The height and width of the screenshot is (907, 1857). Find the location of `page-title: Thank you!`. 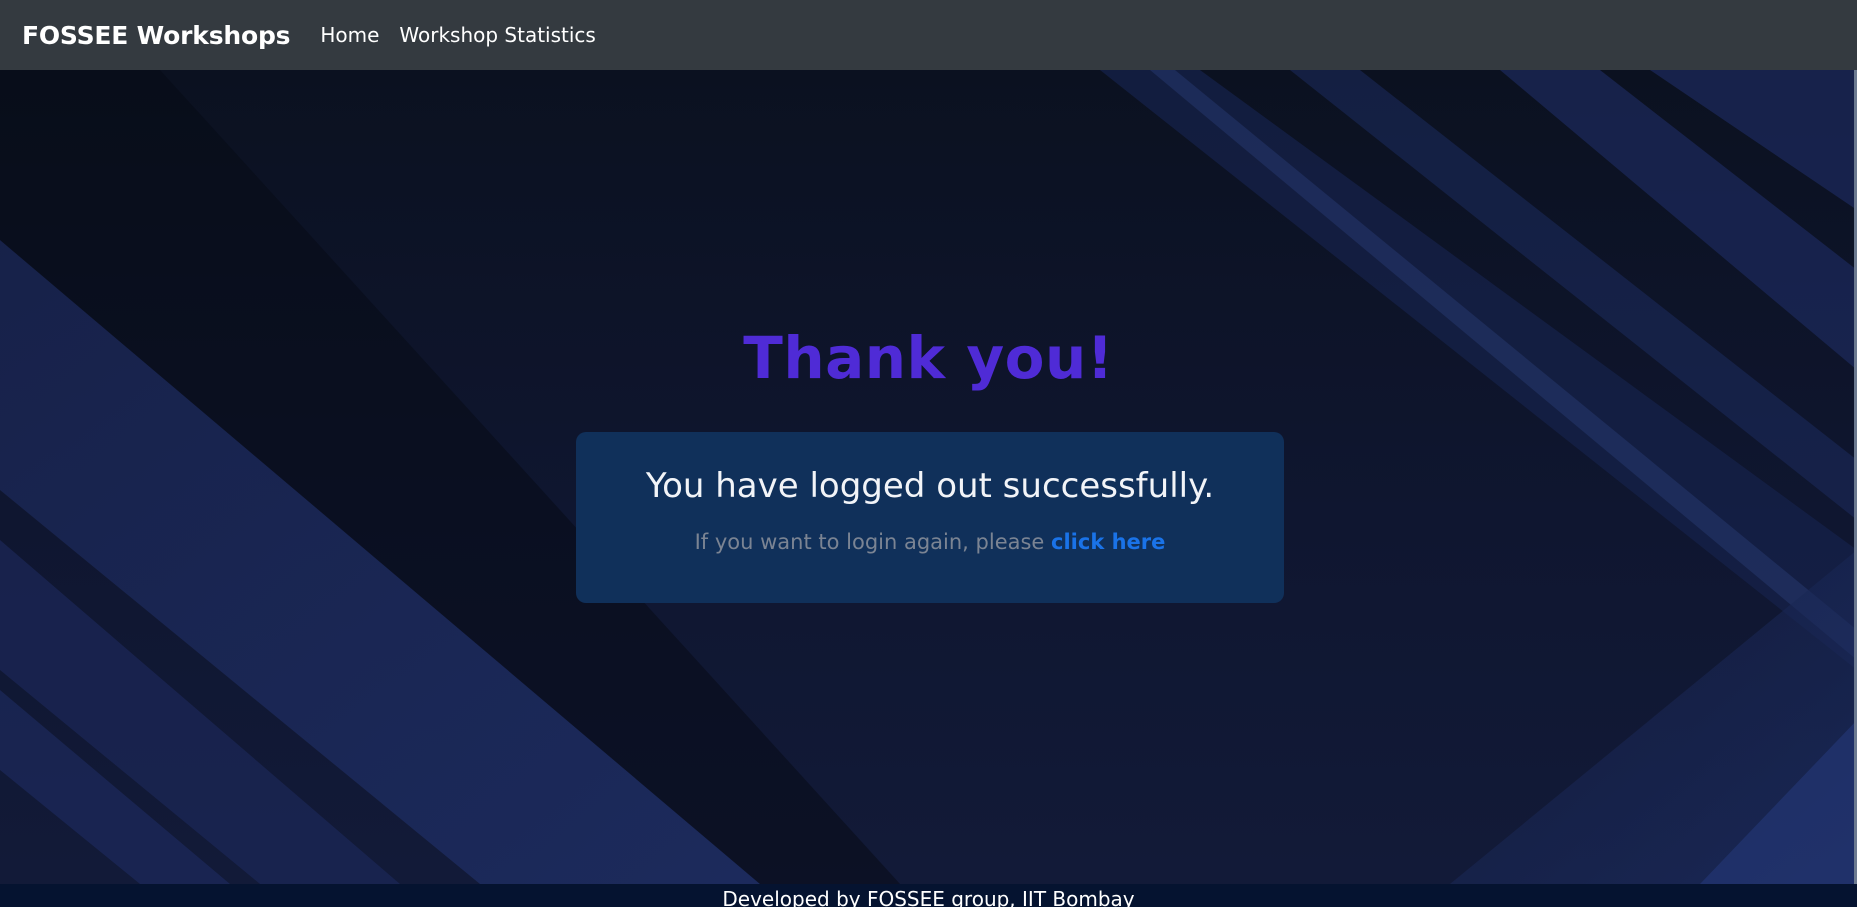

page-title: Thank you! is located at coordinates (928, 358).